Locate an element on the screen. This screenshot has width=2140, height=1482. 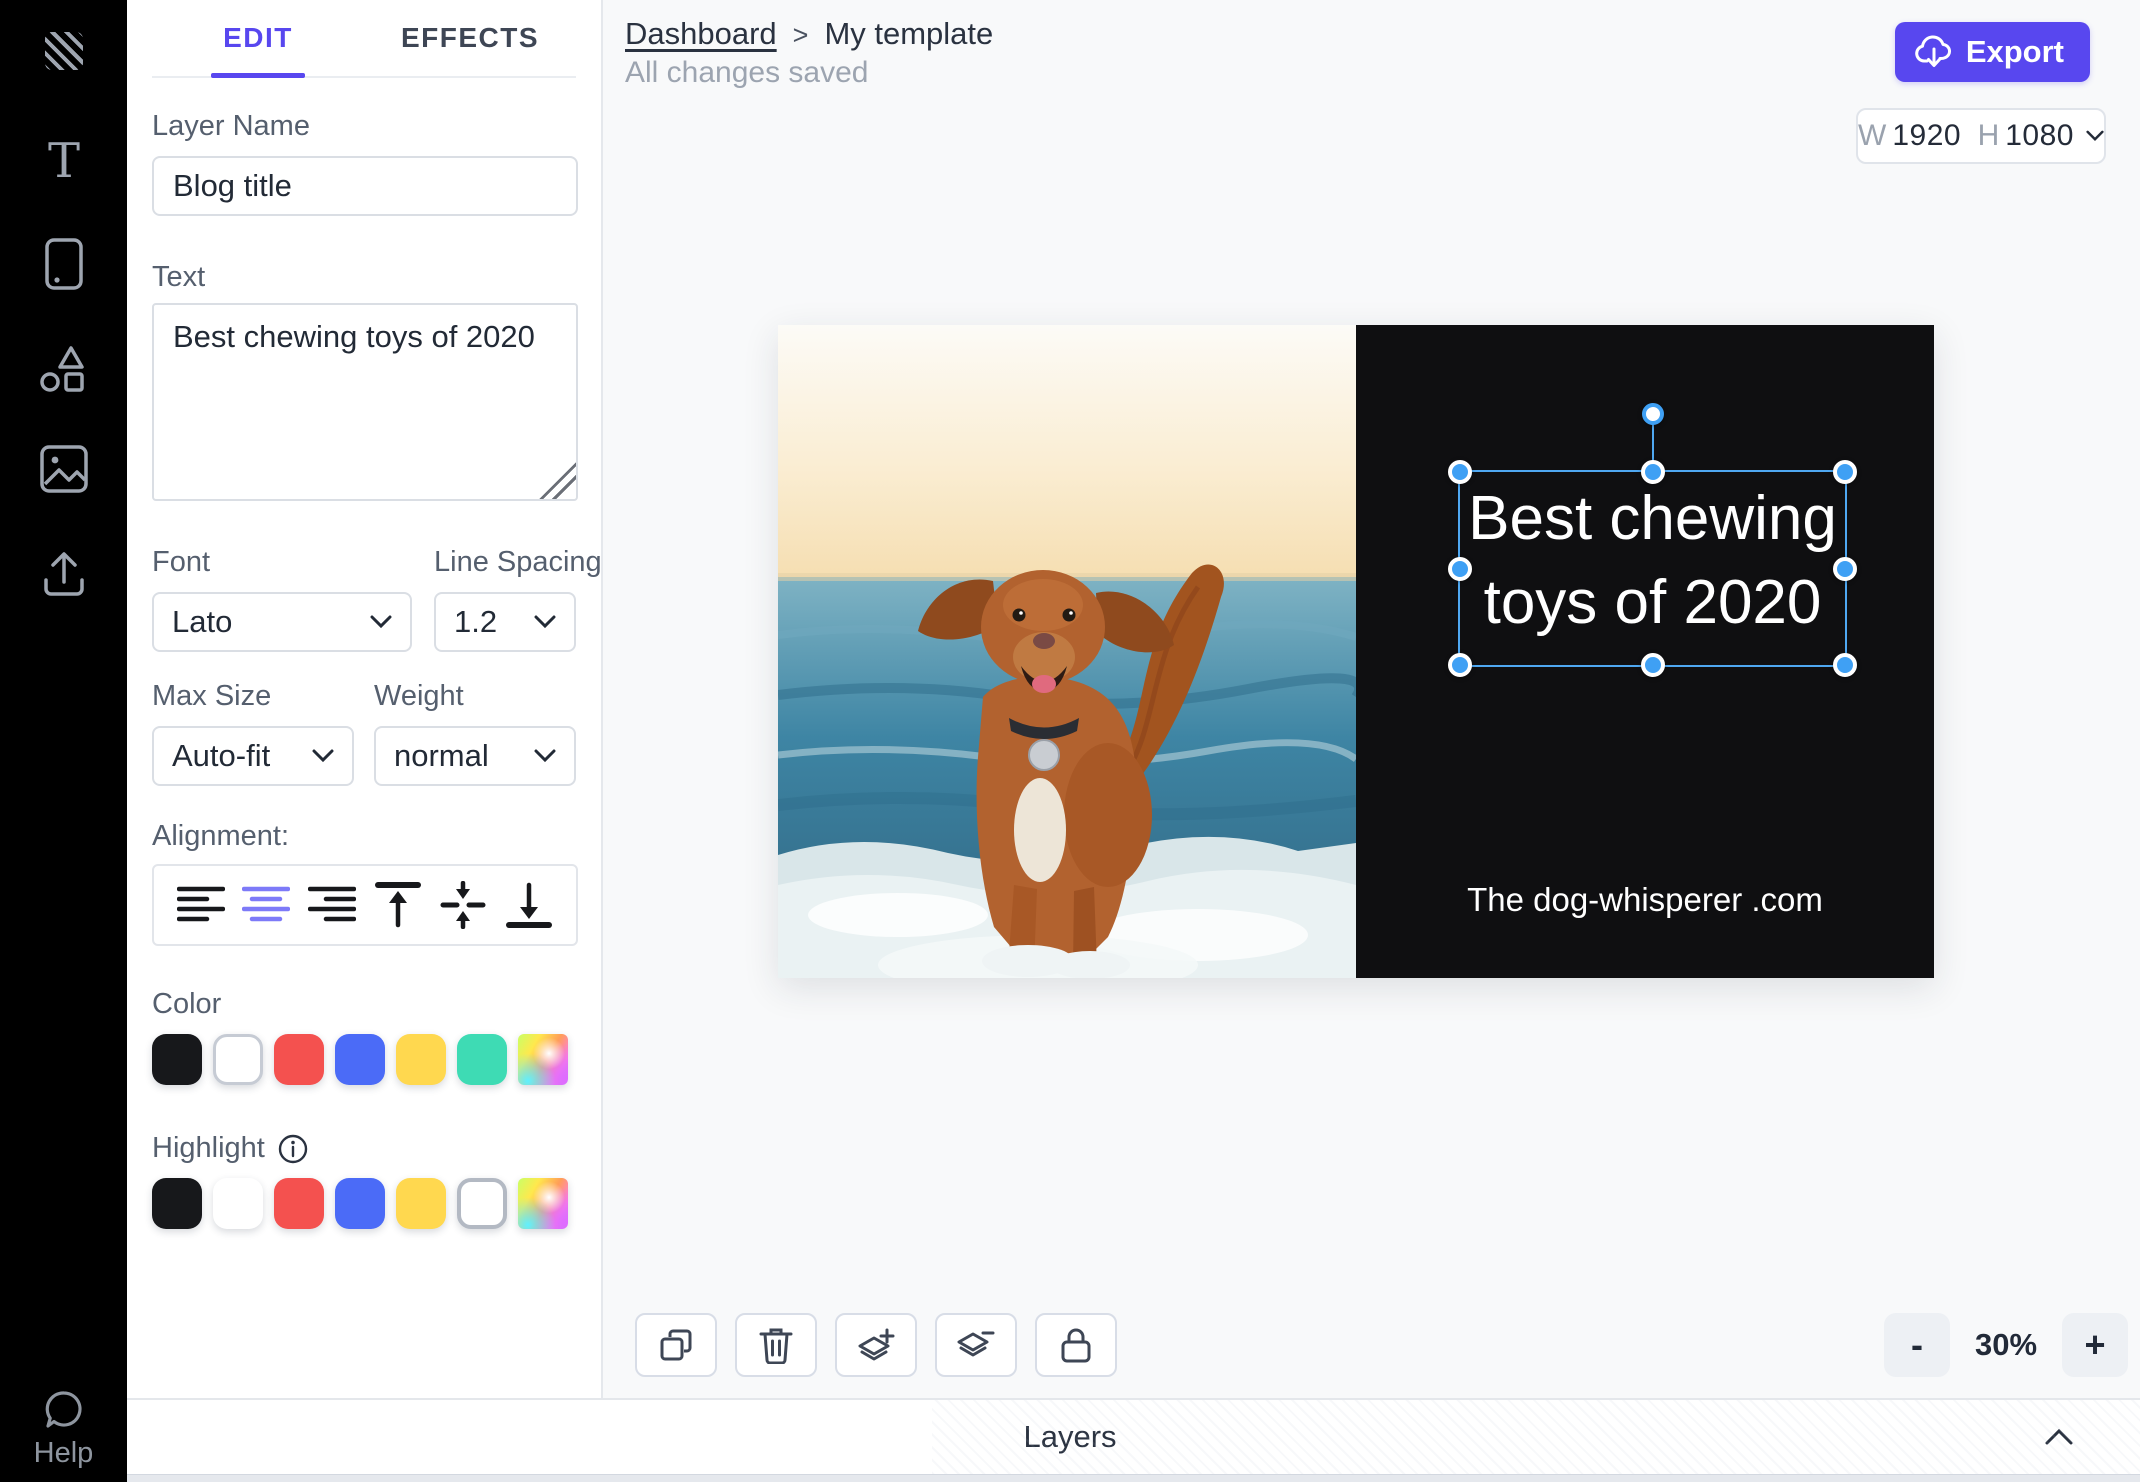
color-swatch-yellow is located at coordinates (421, 1059).